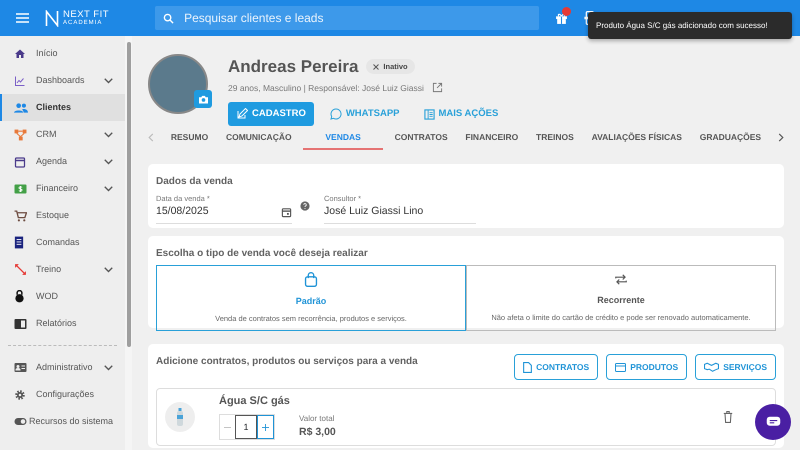 Image resolution: width=800 pixels, height=450 pixels. What do you see at coordinates (255, 401) in the screenshot?
I see `product-name: Água S/C gás` at bounding box center [255, 401].